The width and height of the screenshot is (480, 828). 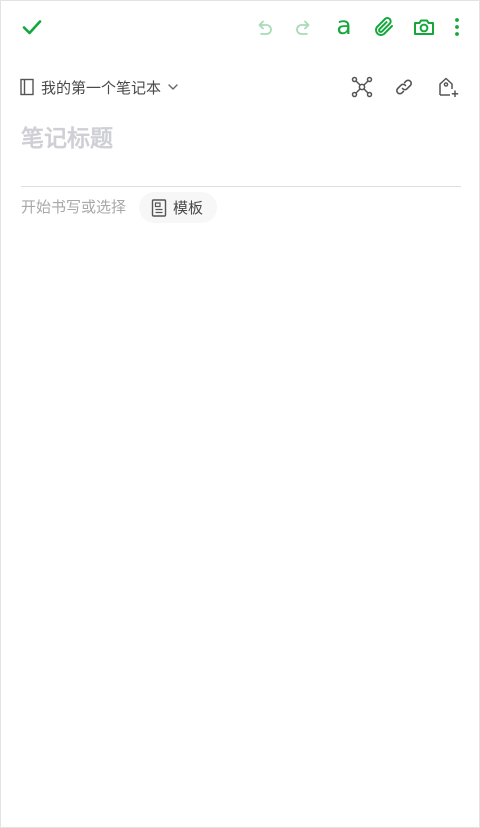 I want to click on add-tag-button, so click(x=448, y=87).